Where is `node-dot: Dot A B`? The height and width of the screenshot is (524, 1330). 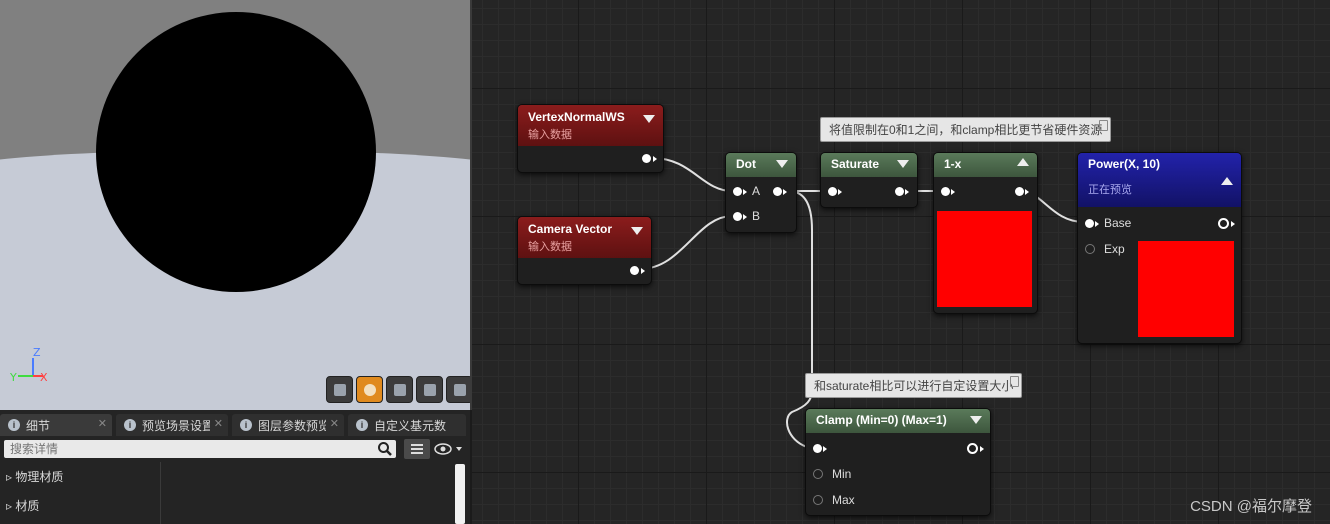
node-dot: Dot A B is located at coordinates (761, 192).